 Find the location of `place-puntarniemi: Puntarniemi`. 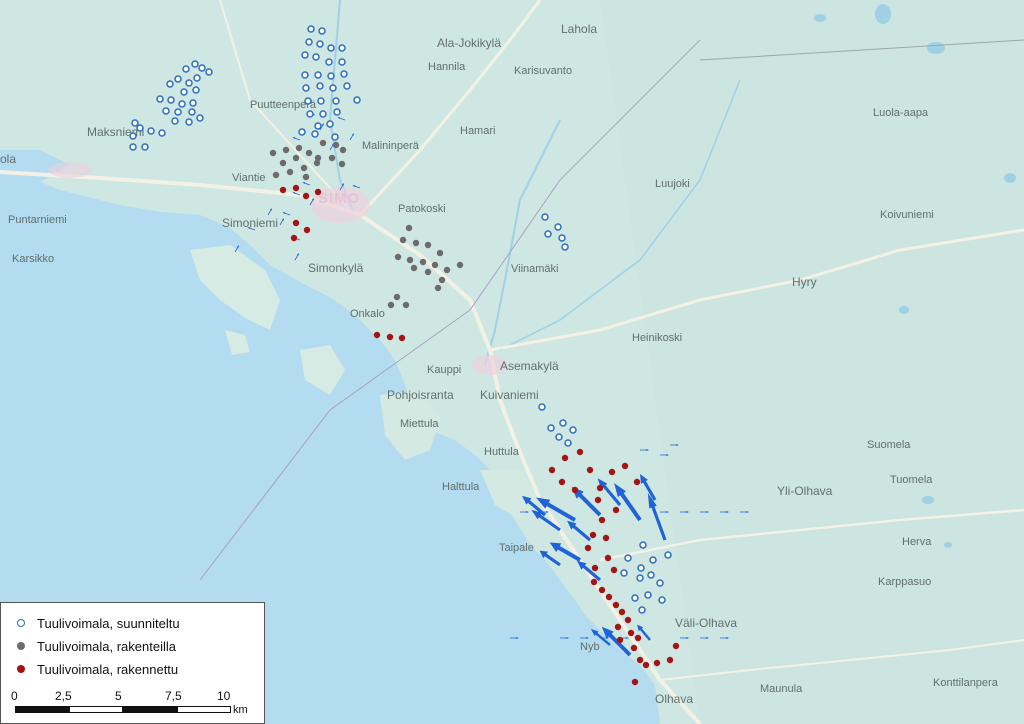

place-puntarniemi: Puntarniemi is located at coordinates (37, 220).